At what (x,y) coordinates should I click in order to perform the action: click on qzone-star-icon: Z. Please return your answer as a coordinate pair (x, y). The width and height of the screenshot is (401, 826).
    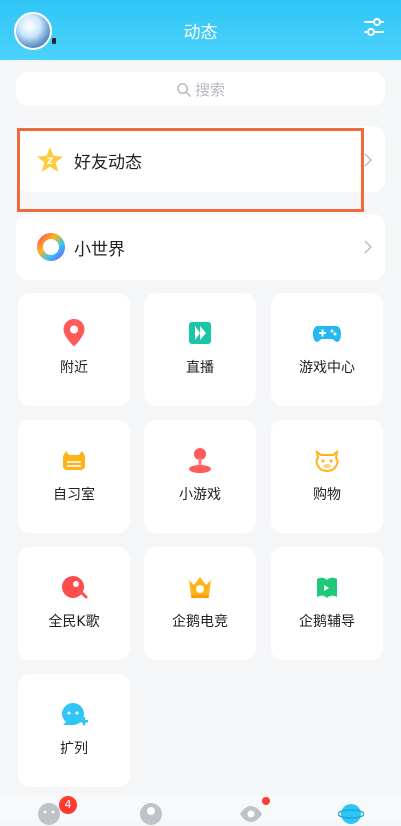
    Looking at the image, I should click on (50, 159).